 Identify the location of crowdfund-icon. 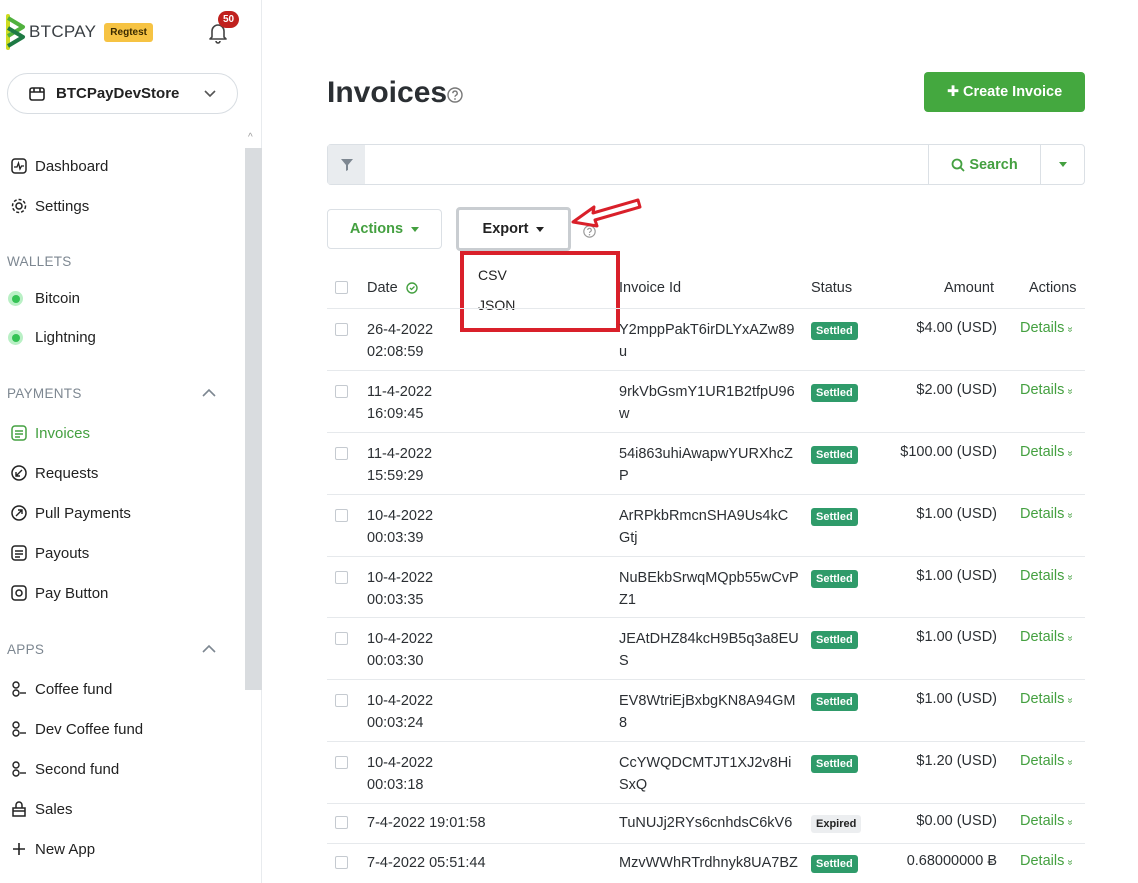
(19, 689).